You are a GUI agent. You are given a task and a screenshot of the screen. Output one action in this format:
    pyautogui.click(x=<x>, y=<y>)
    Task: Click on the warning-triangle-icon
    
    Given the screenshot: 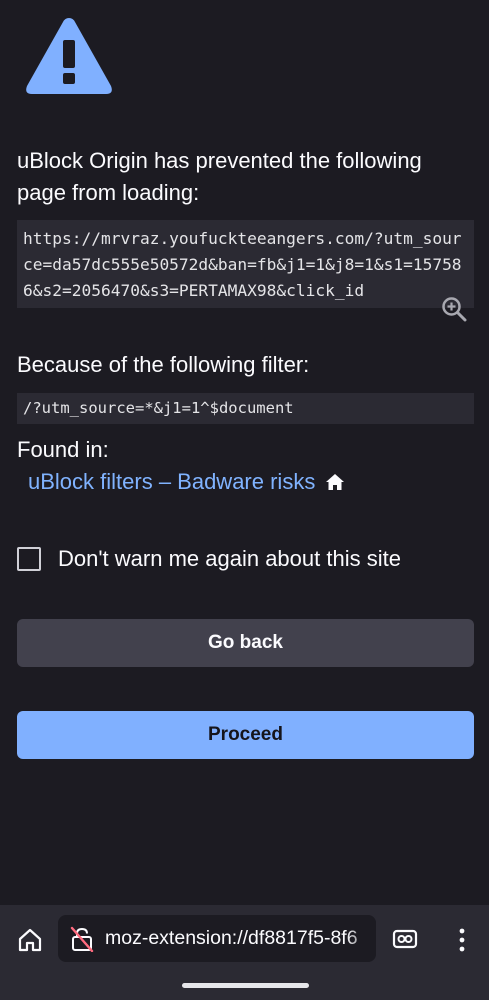 What is the action you would take?
    pyautogui.click(x=69, y=56)
    